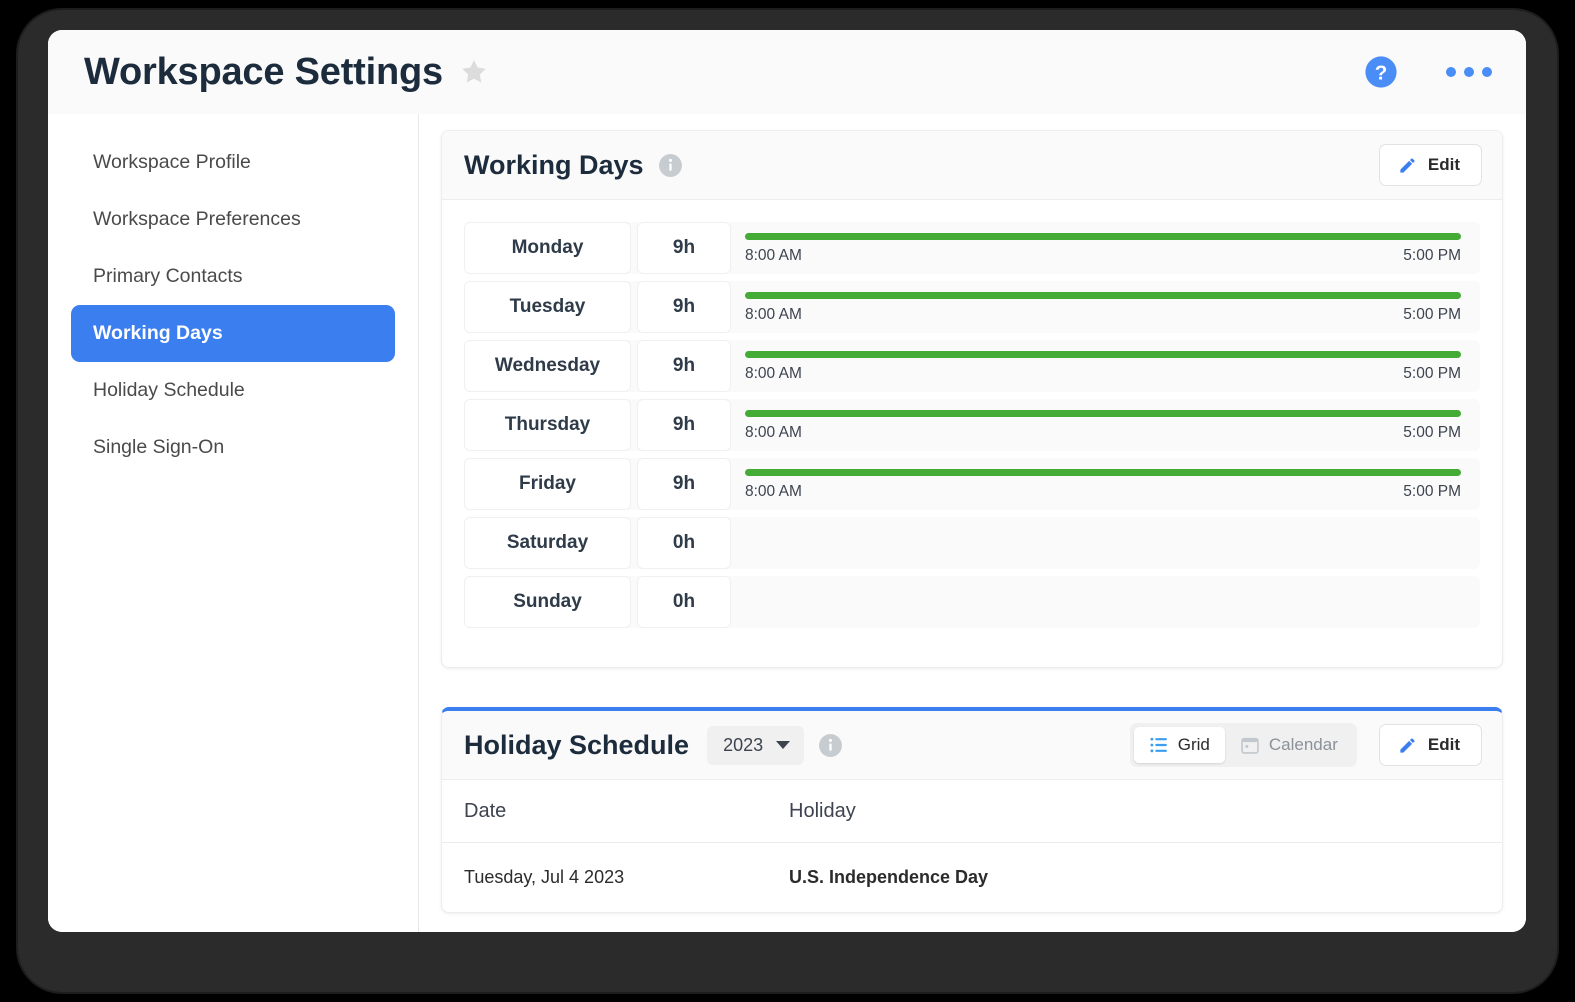 This screenshot has width=1575, height=1002. I want to click on sidebar-item-label: Single Sign-On, so click(159, 447).